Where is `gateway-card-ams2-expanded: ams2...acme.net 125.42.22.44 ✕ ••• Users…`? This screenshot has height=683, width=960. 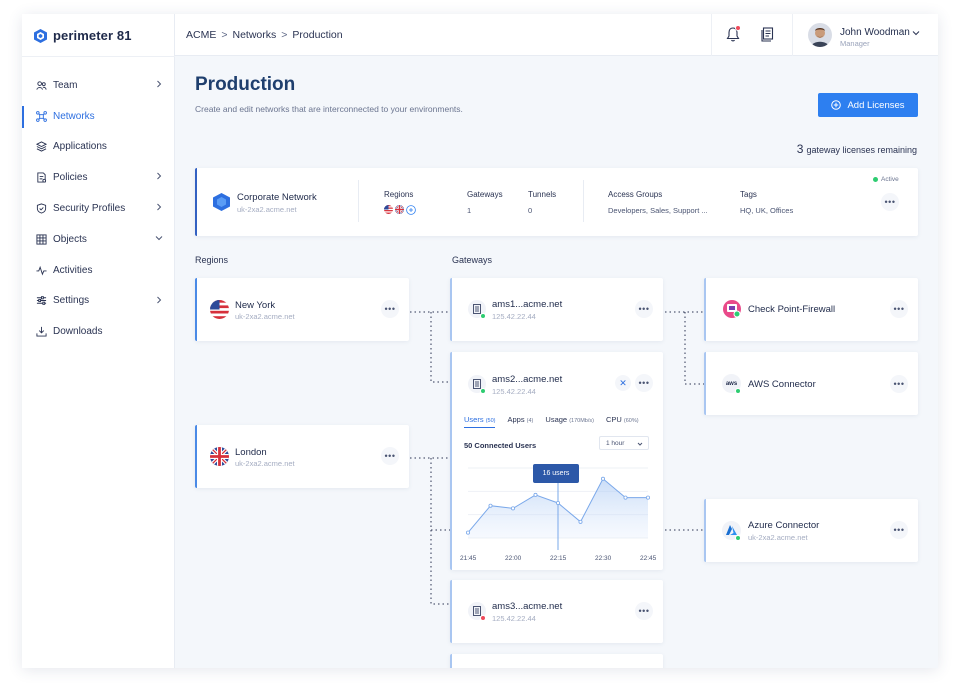
gateway-card-ams2-expanded: ams2...acme.net 125.42.22.44 ✕ ••• Users… is located at coordinates (556, 461).